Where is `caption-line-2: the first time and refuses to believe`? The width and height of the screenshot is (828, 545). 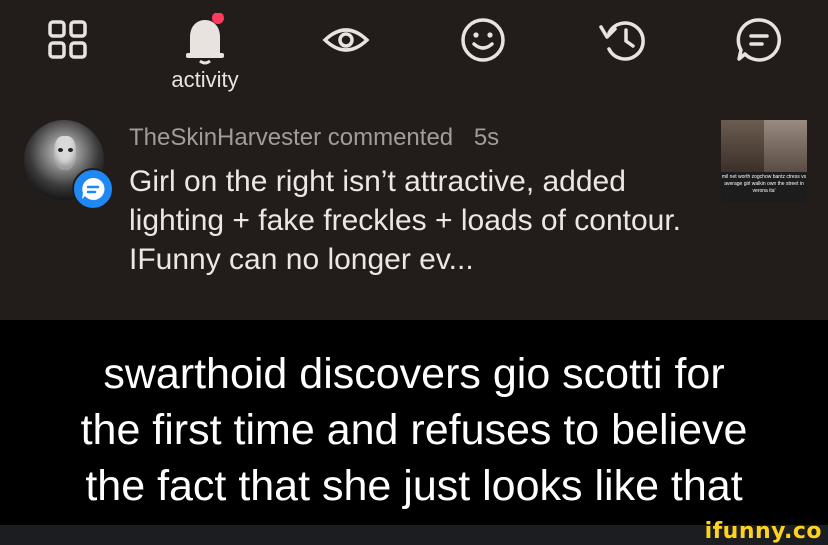 caption-line-2: the first time and refuses to believe is located at coordinates (414, 430).